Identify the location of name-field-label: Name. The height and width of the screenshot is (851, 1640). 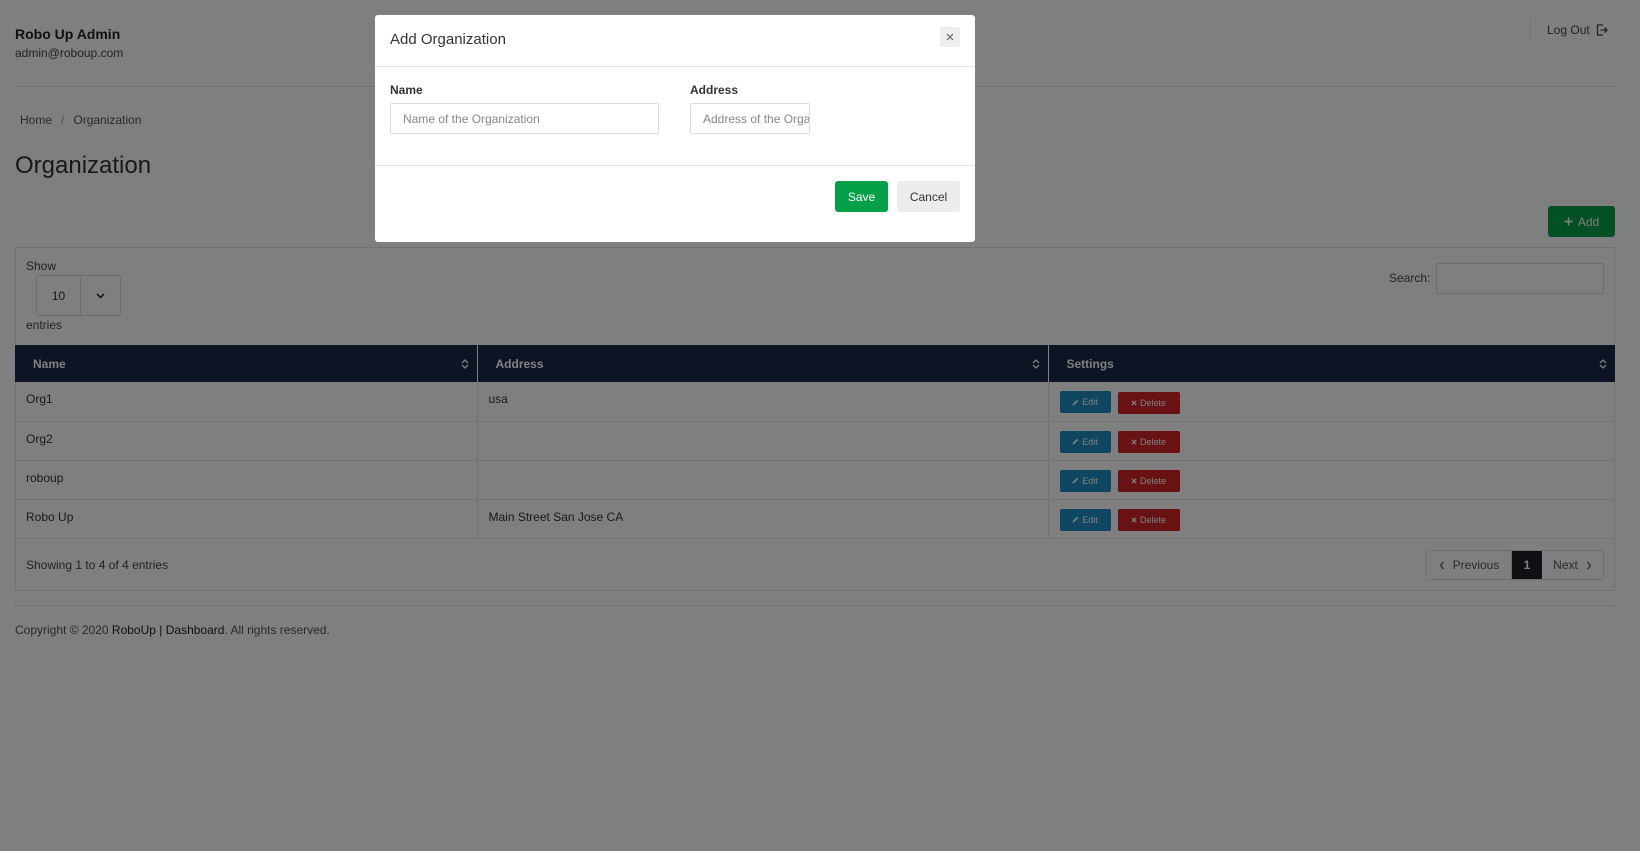
(406, 90).